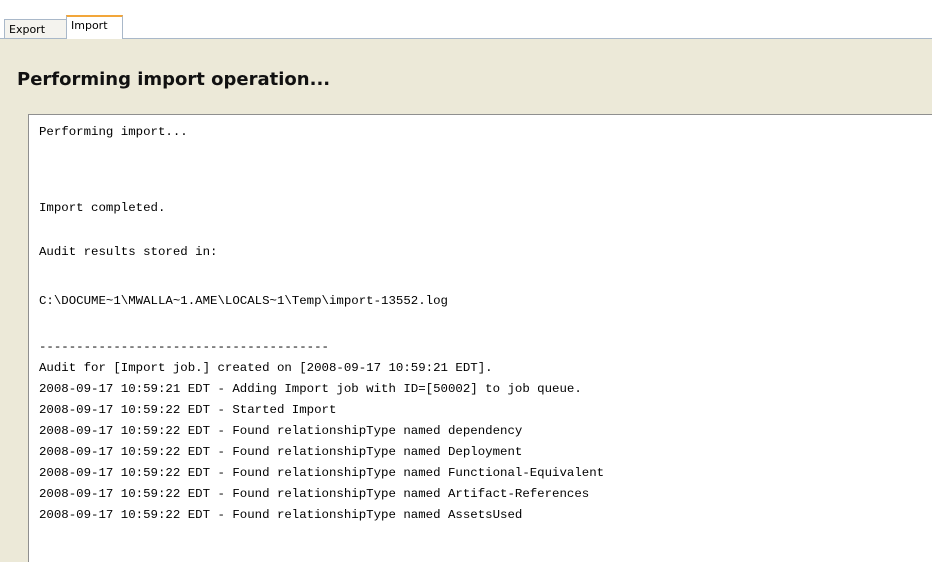 Image resolution: width=932 pixels, height=562 pixels. What do you see at coordinates (102, 208) in the screenshot?
I see `log-line: Import completed.` at bounding box center [102, 208].